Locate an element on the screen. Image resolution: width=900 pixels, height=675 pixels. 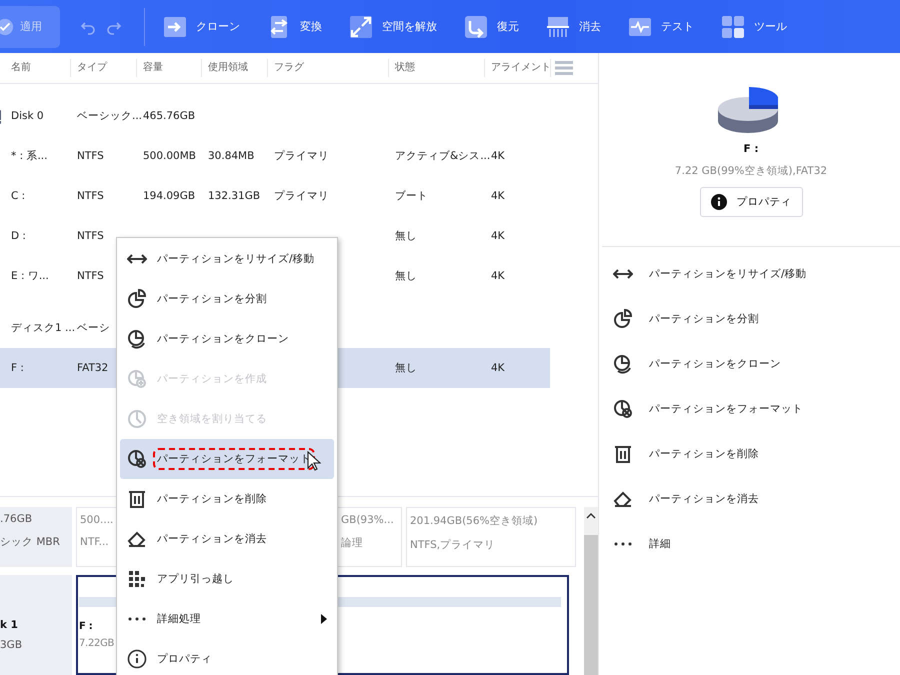
table-cell: ブート is located at coordinates (411, 196).